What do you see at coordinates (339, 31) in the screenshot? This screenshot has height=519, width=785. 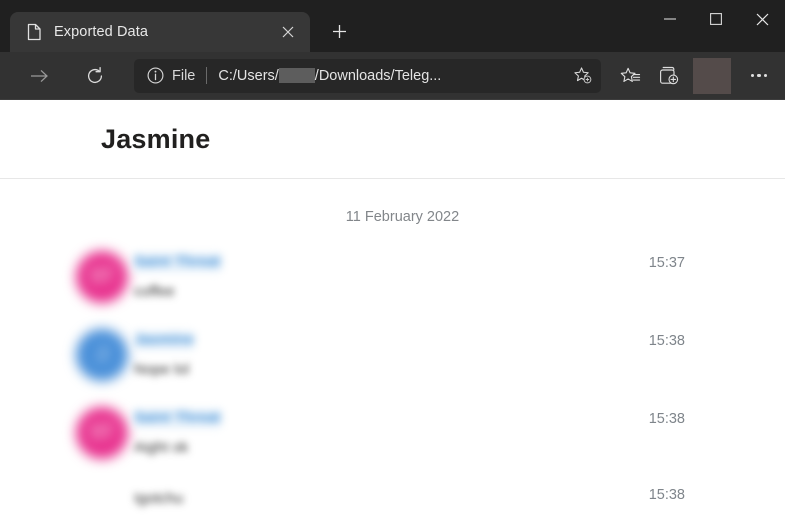 I see `new-tab-button` at bounding box center [339, 31].